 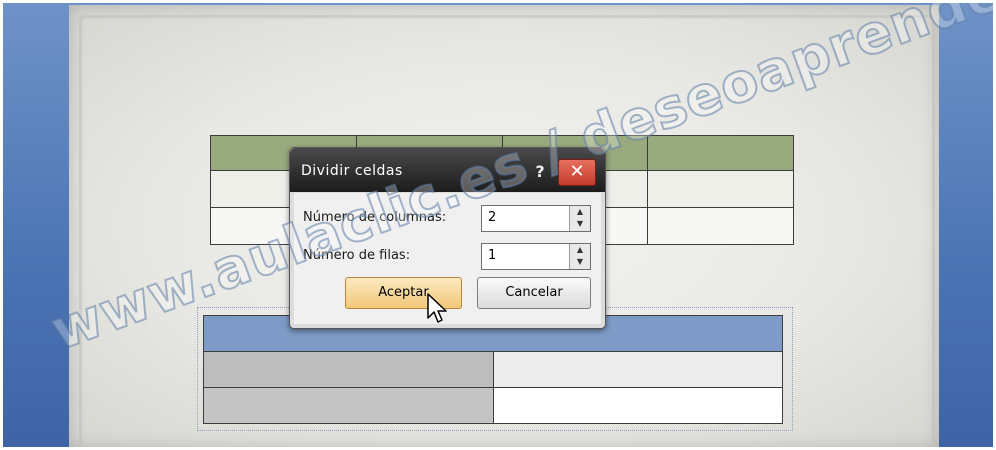 What do you see at coordinates (536, 218) in the screenshot?
I see `columns-stepper: 2 ▲ ▼` at bounding box center [536, 218].